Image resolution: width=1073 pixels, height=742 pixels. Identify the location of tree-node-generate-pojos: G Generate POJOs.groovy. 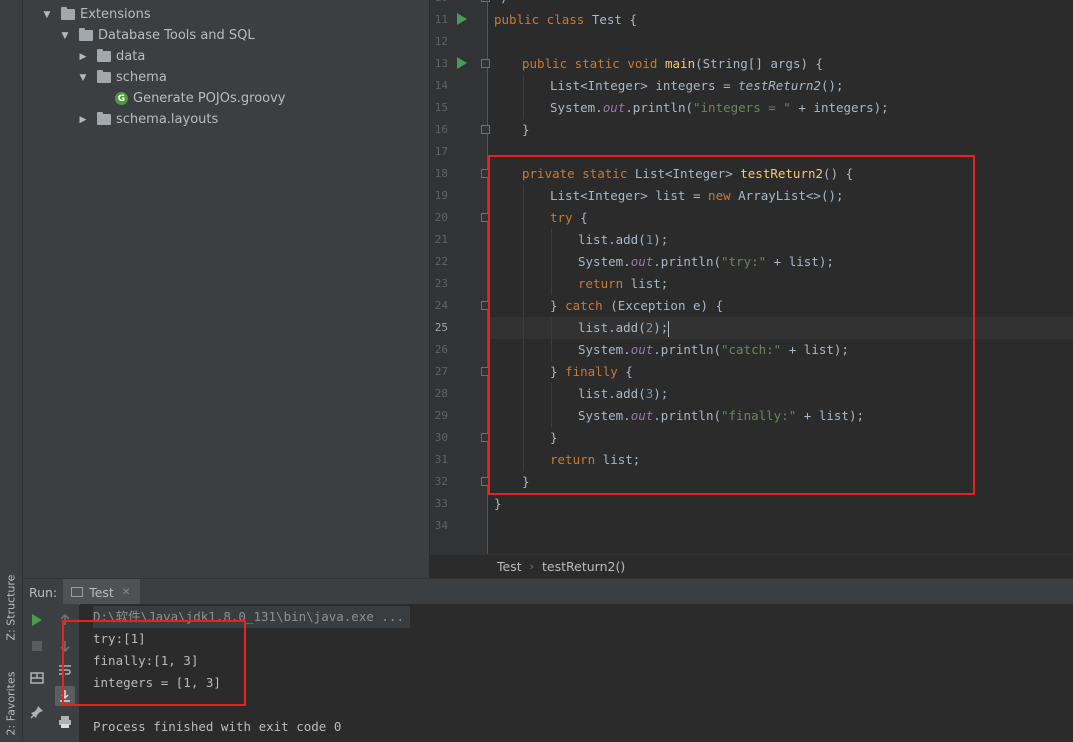
(200, 98).